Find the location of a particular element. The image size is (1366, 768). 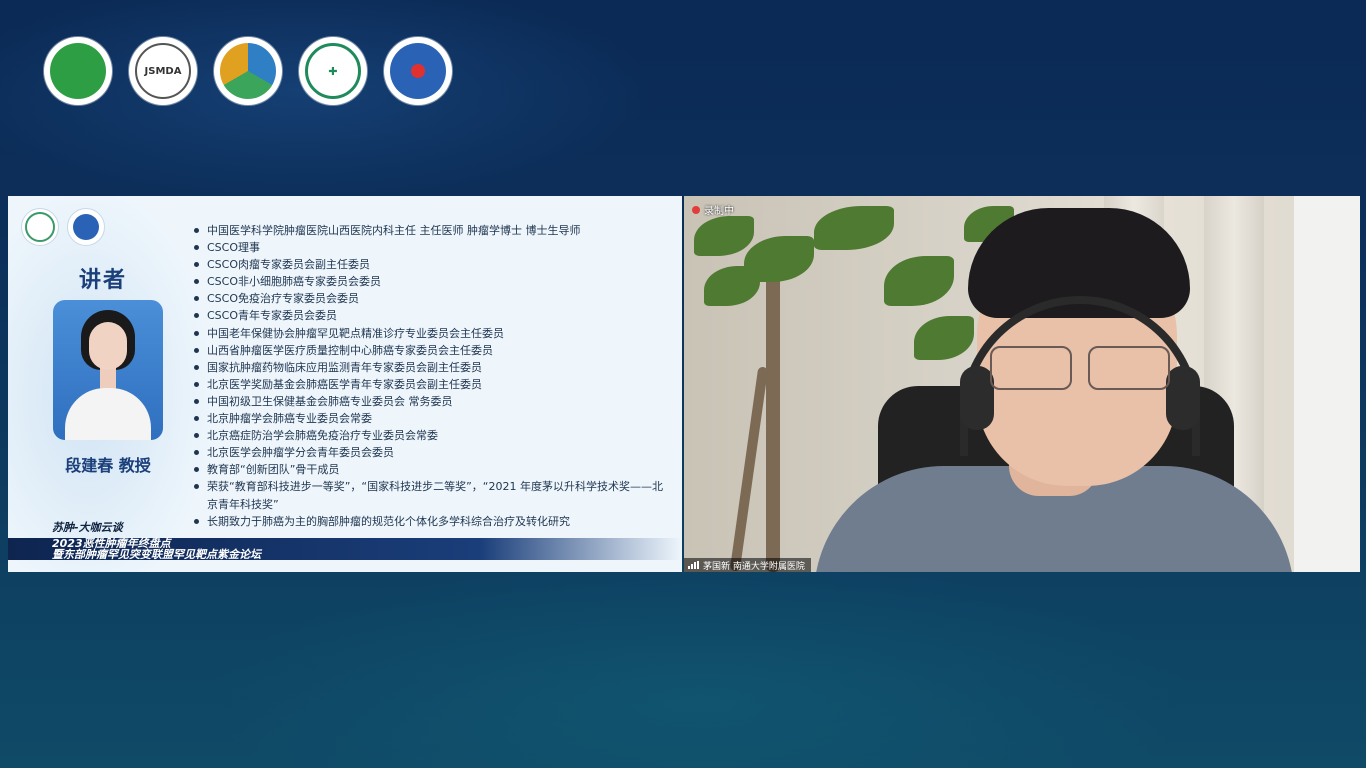

jiangsu-research-hospital-association-logo-icon is located at coordinates (248, 71).